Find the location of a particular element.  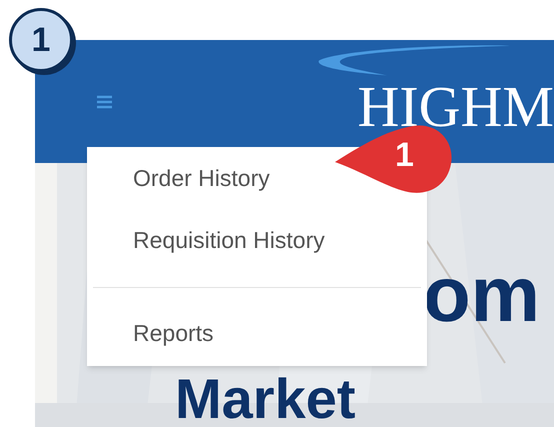

menu-item: Reports is located at coordinates (173, 333).